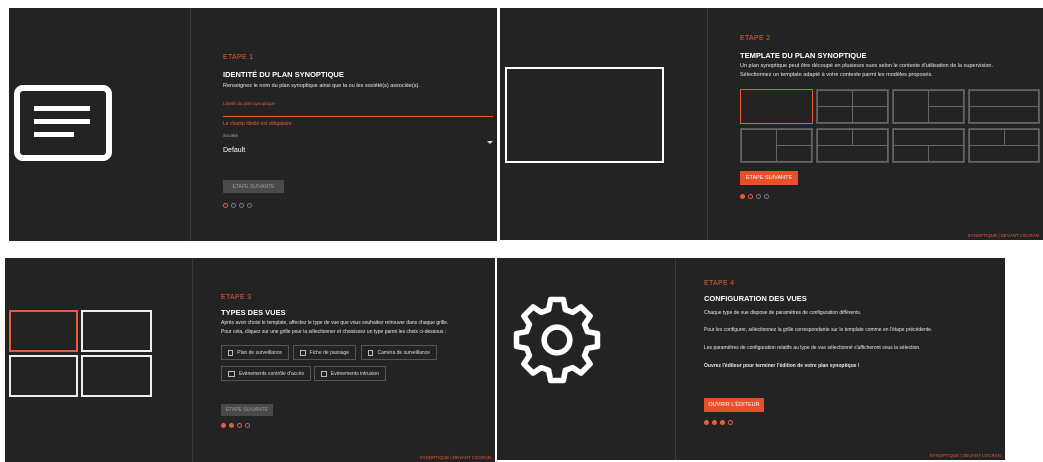  I want to click on step-label: ETAPE 3, so click(236, 297).